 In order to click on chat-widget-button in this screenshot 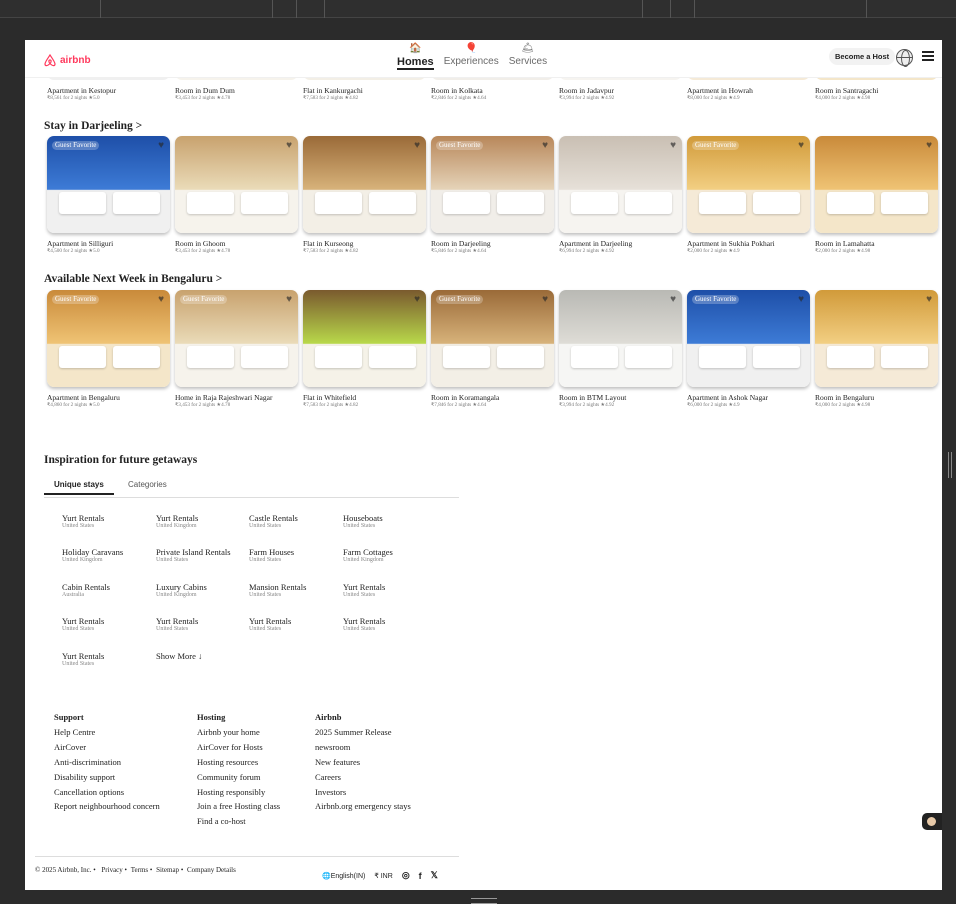, I will do `click(932, 821)`.